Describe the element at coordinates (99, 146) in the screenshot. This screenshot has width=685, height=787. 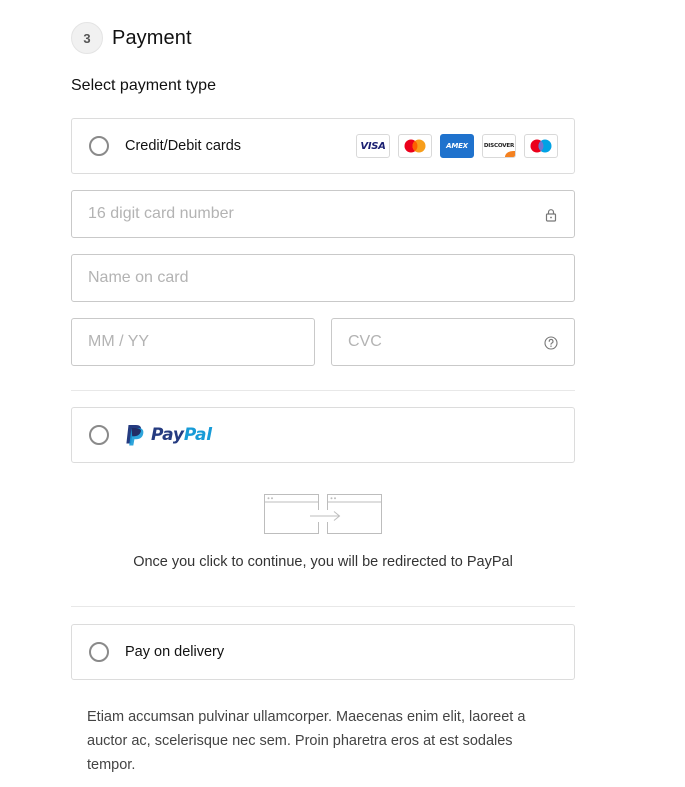
I see `card-radio` at that location.